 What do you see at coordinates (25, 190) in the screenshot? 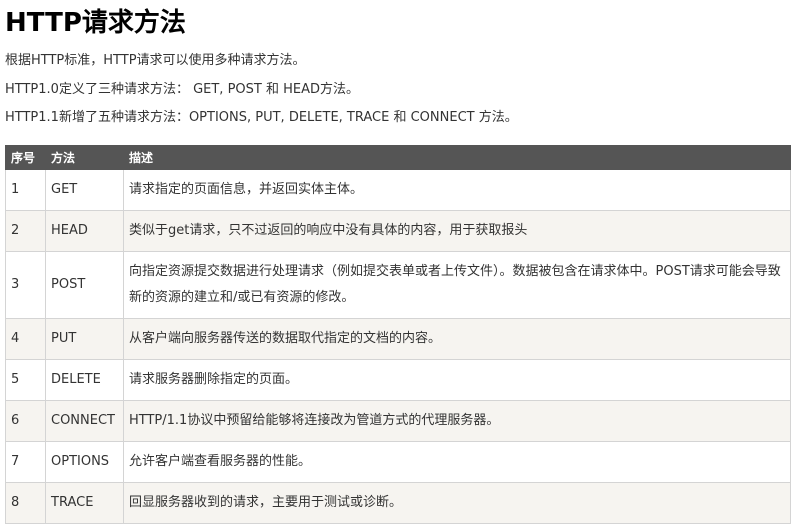
I see `row-number: 1` at bounding box center [25, 190].